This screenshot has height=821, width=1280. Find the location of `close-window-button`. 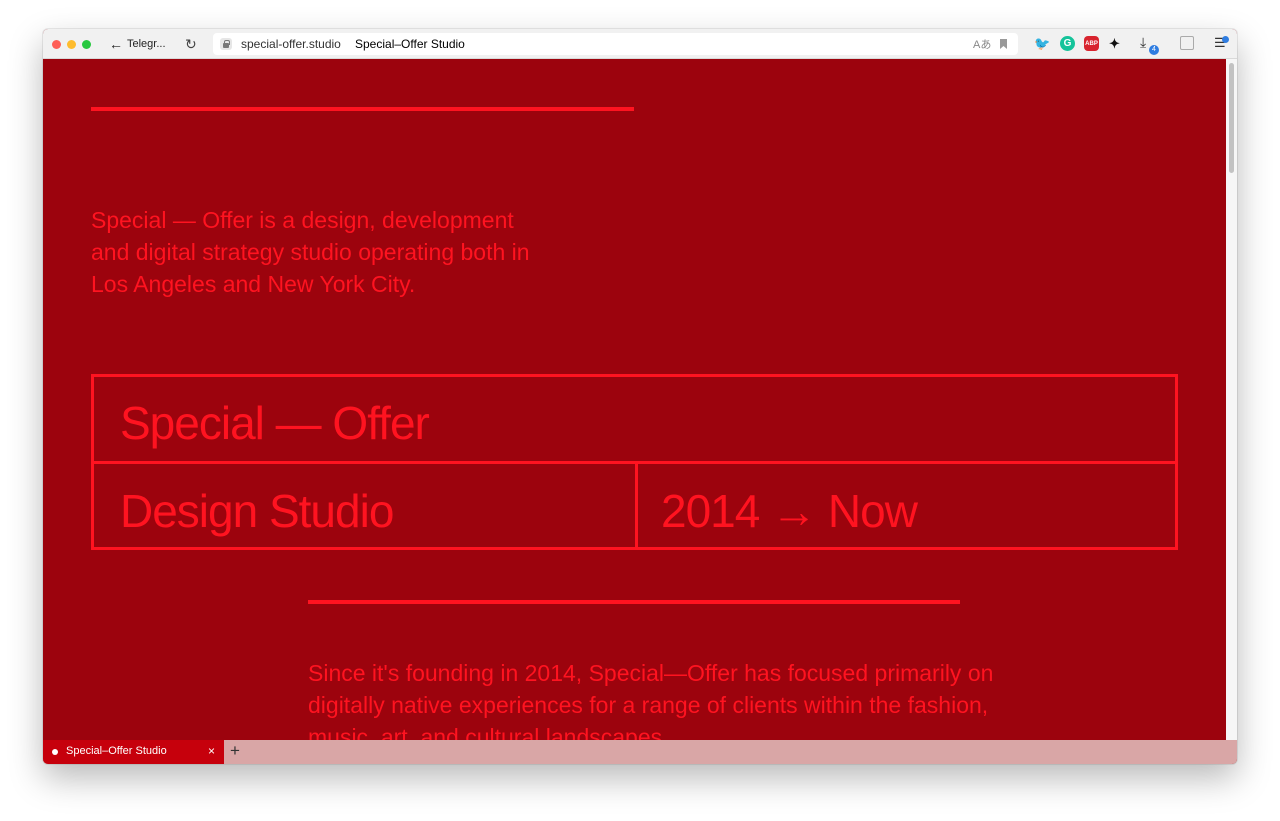

close-window-button is located at coordinates (56, 44).